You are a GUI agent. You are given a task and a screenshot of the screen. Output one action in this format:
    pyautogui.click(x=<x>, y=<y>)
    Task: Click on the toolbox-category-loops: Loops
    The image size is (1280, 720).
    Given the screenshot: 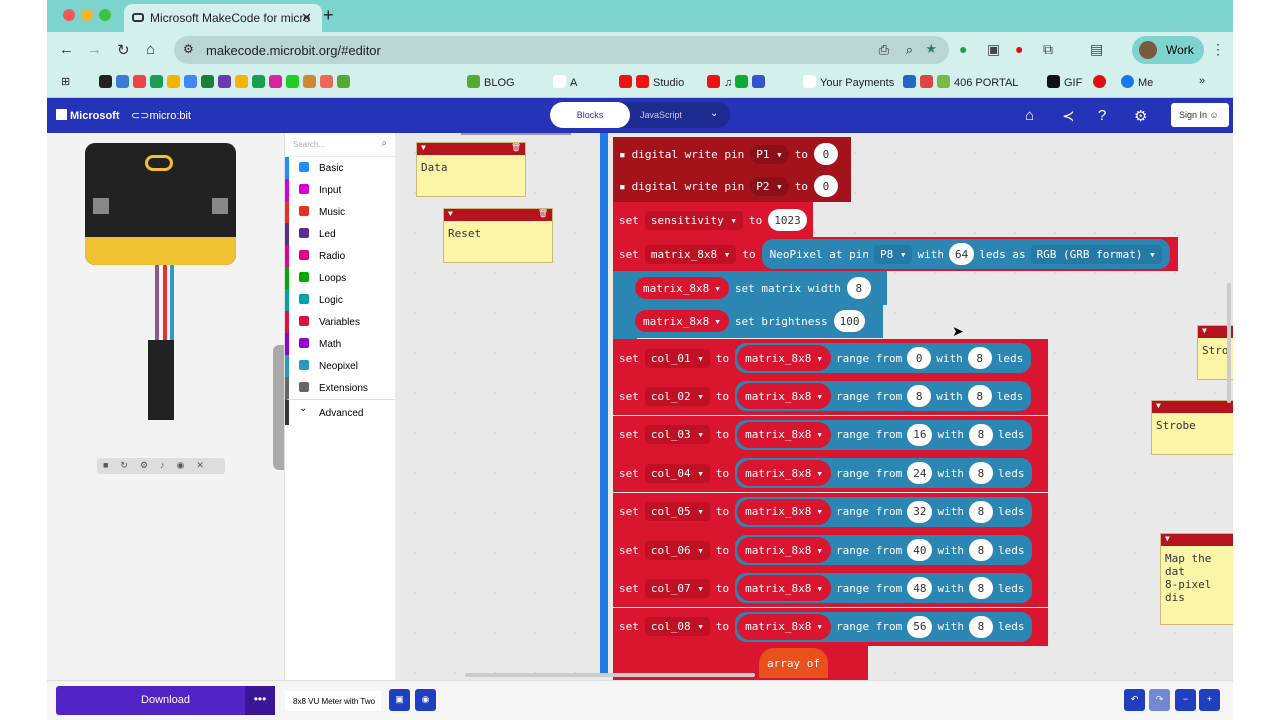 What is the action you would take?
    pyautogui.click(x=340, y=278)
    